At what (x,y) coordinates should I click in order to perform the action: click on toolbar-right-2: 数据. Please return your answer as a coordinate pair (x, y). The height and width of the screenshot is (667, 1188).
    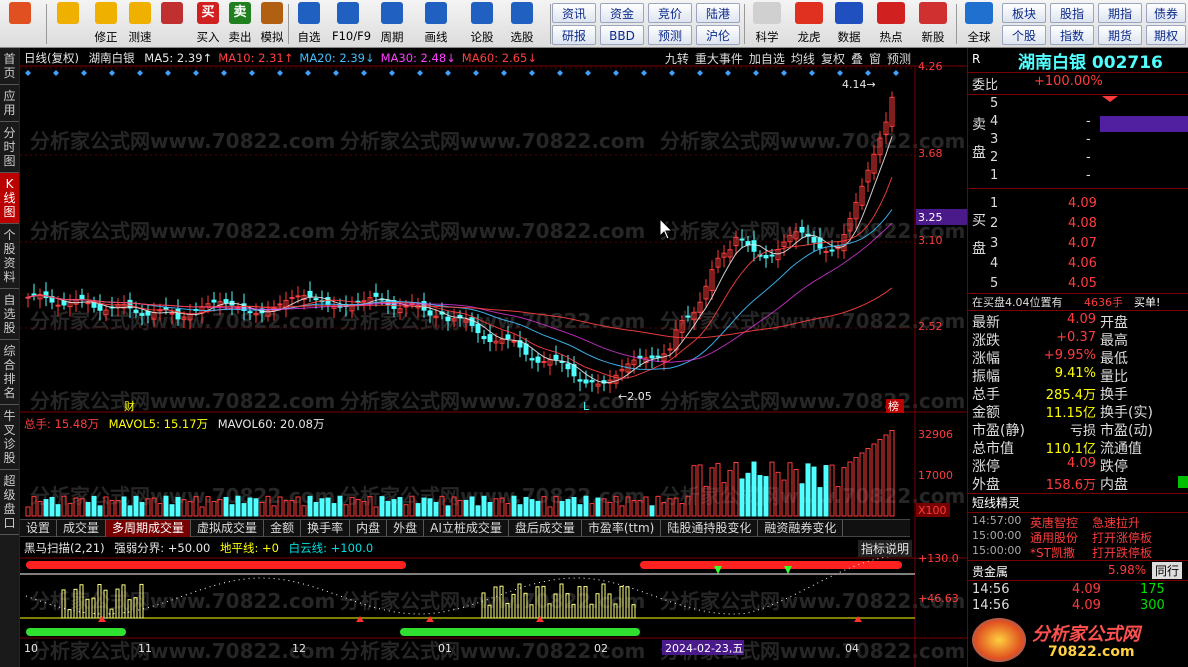
    Looking at the image, I should click on (849, 24).